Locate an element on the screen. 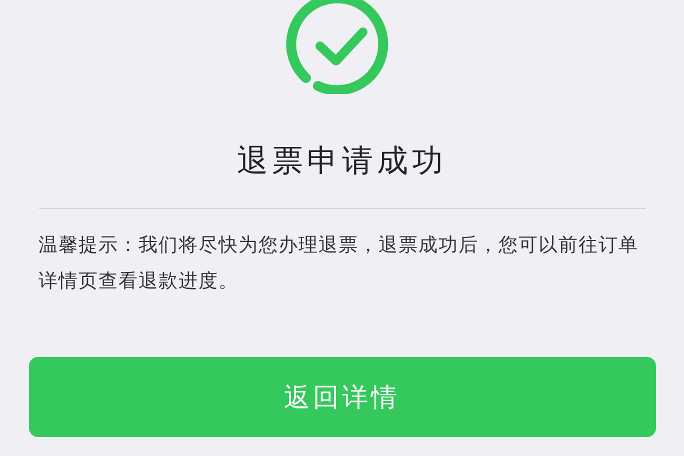 This screenshot has height=456, width=684. notice-text: 温馨提示：我们将尽快为您办理退票，退票成功后，您可以前往订单详情页查看退款进度。 is located at coordinates (339, 263).